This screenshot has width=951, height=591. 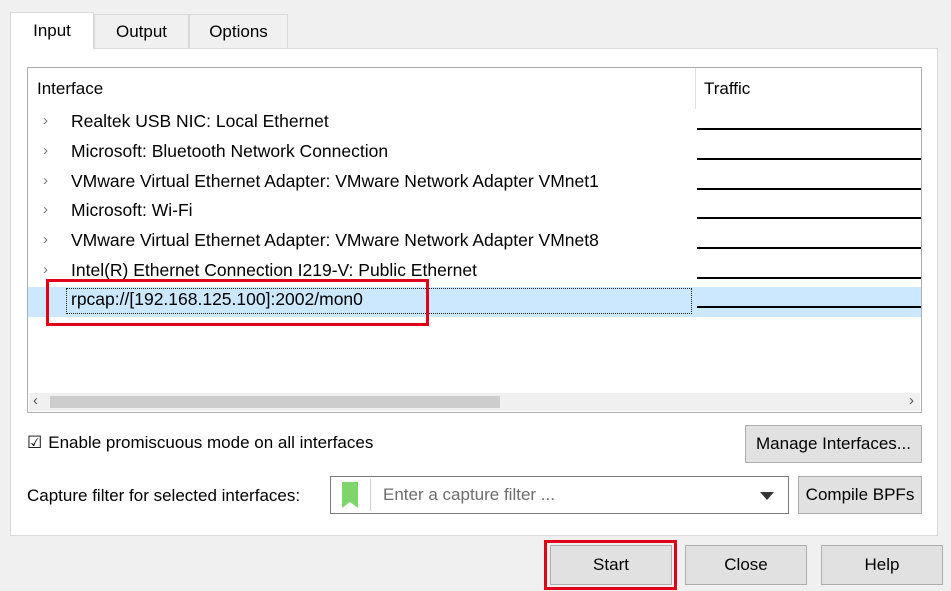 What do you see at coordinates (34, 443) in the screenshot?
I see `checkbox-checked-icon: ☑` at bounding box center [34, 443].